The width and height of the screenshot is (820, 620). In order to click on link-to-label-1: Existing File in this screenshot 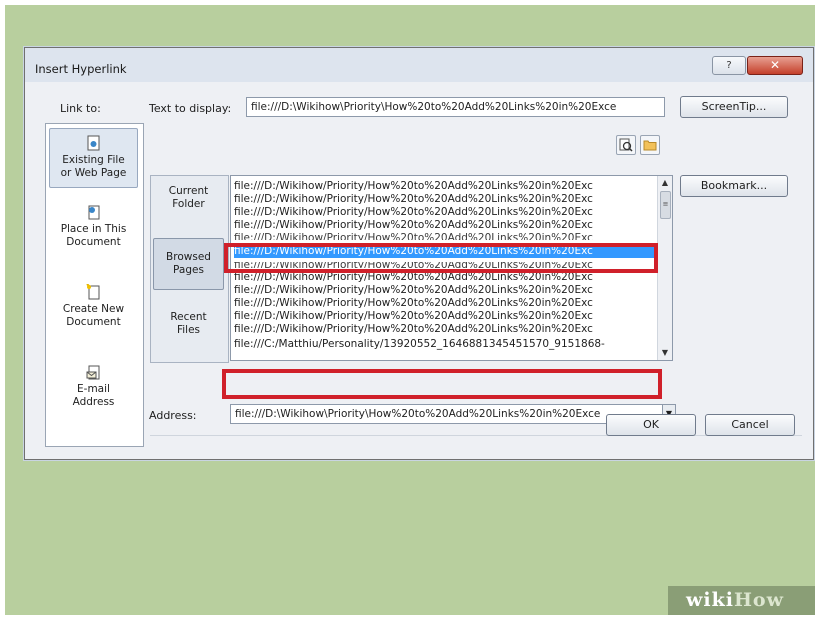, I will do `click(93, 160)`.